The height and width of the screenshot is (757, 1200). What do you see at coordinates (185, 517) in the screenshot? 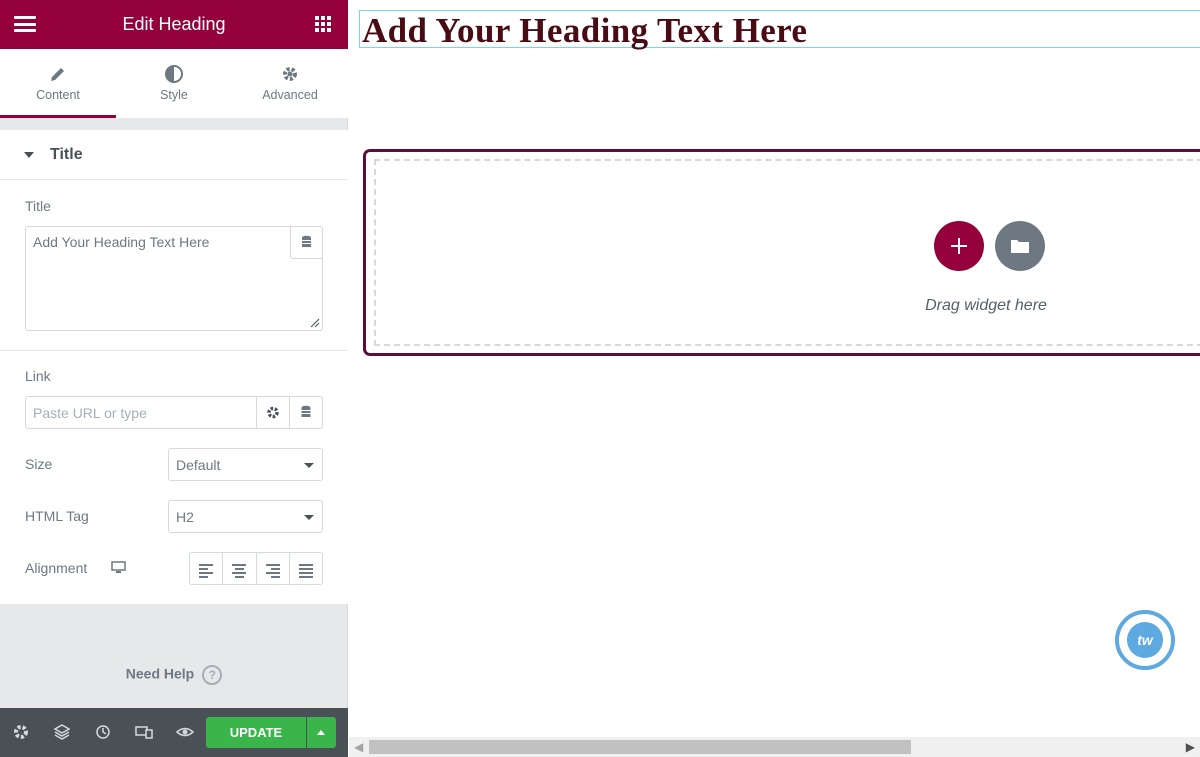
I see `html-tag-select-value: H2` at bounding box center [185, 517].